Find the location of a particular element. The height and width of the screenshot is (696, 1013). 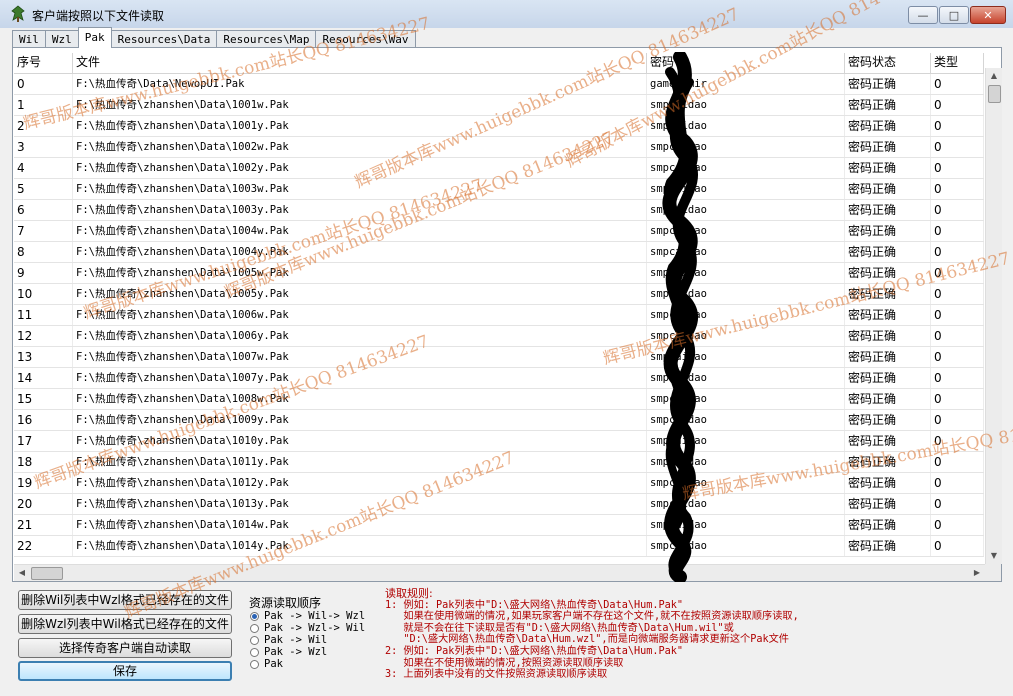

tab-resources-map: Resources\Map is located at coordinates (266, 39).